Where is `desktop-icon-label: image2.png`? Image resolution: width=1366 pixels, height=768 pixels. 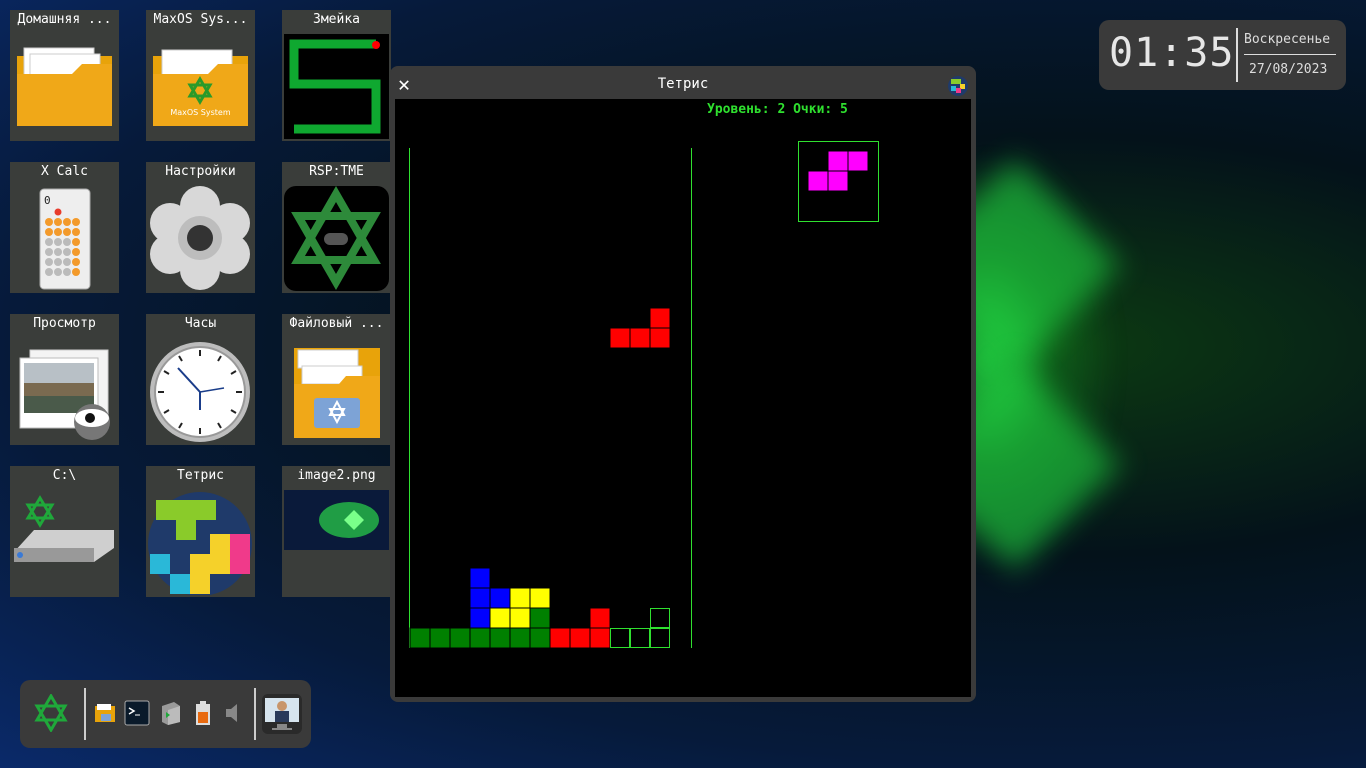
desktop-icon-label: image2.png is located at coordinates (336, 475).